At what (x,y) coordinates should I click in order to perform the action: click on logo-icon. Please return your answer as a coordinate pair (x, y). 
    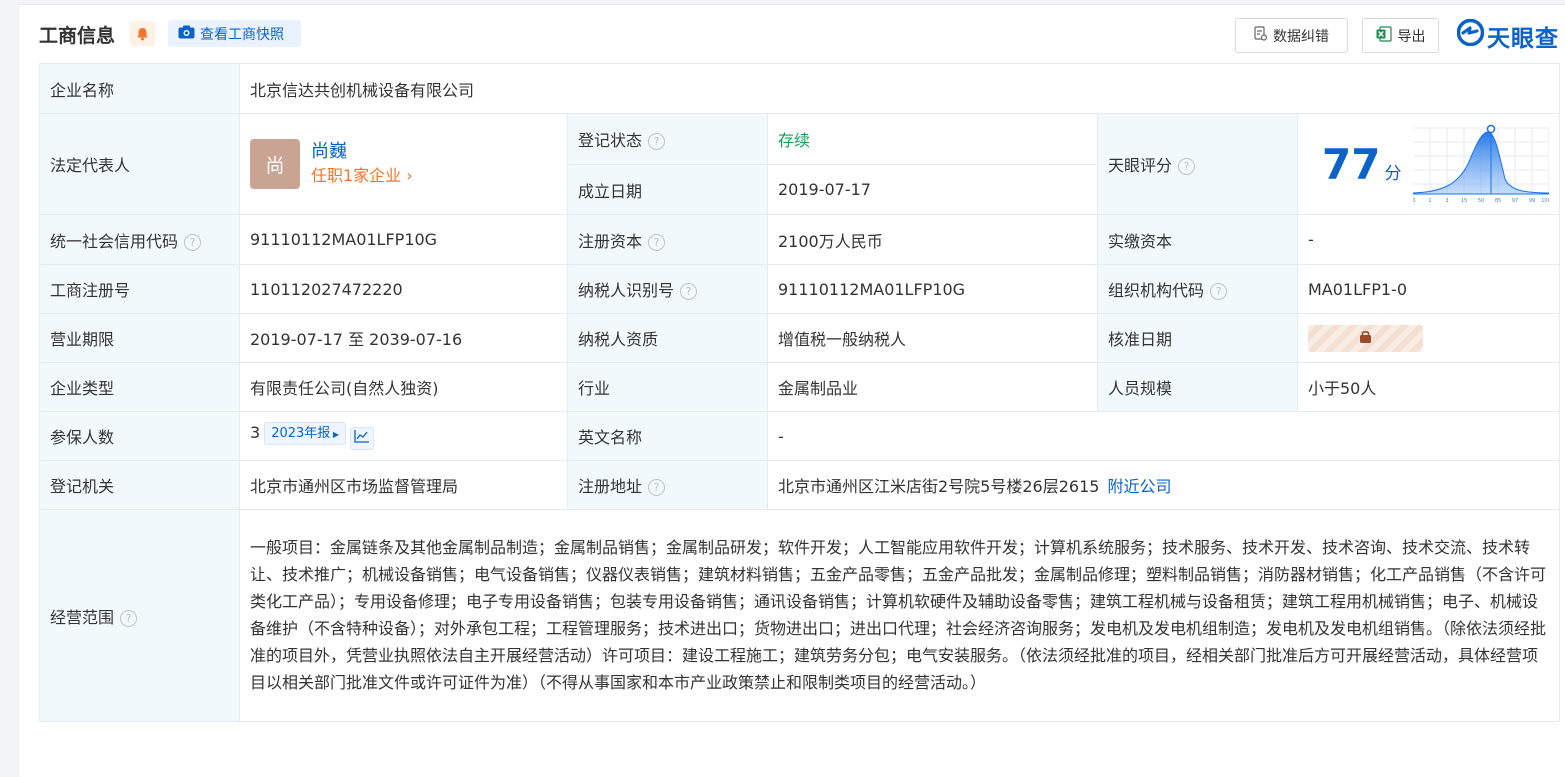
    Looking at the image, I should click on (1470, 35).